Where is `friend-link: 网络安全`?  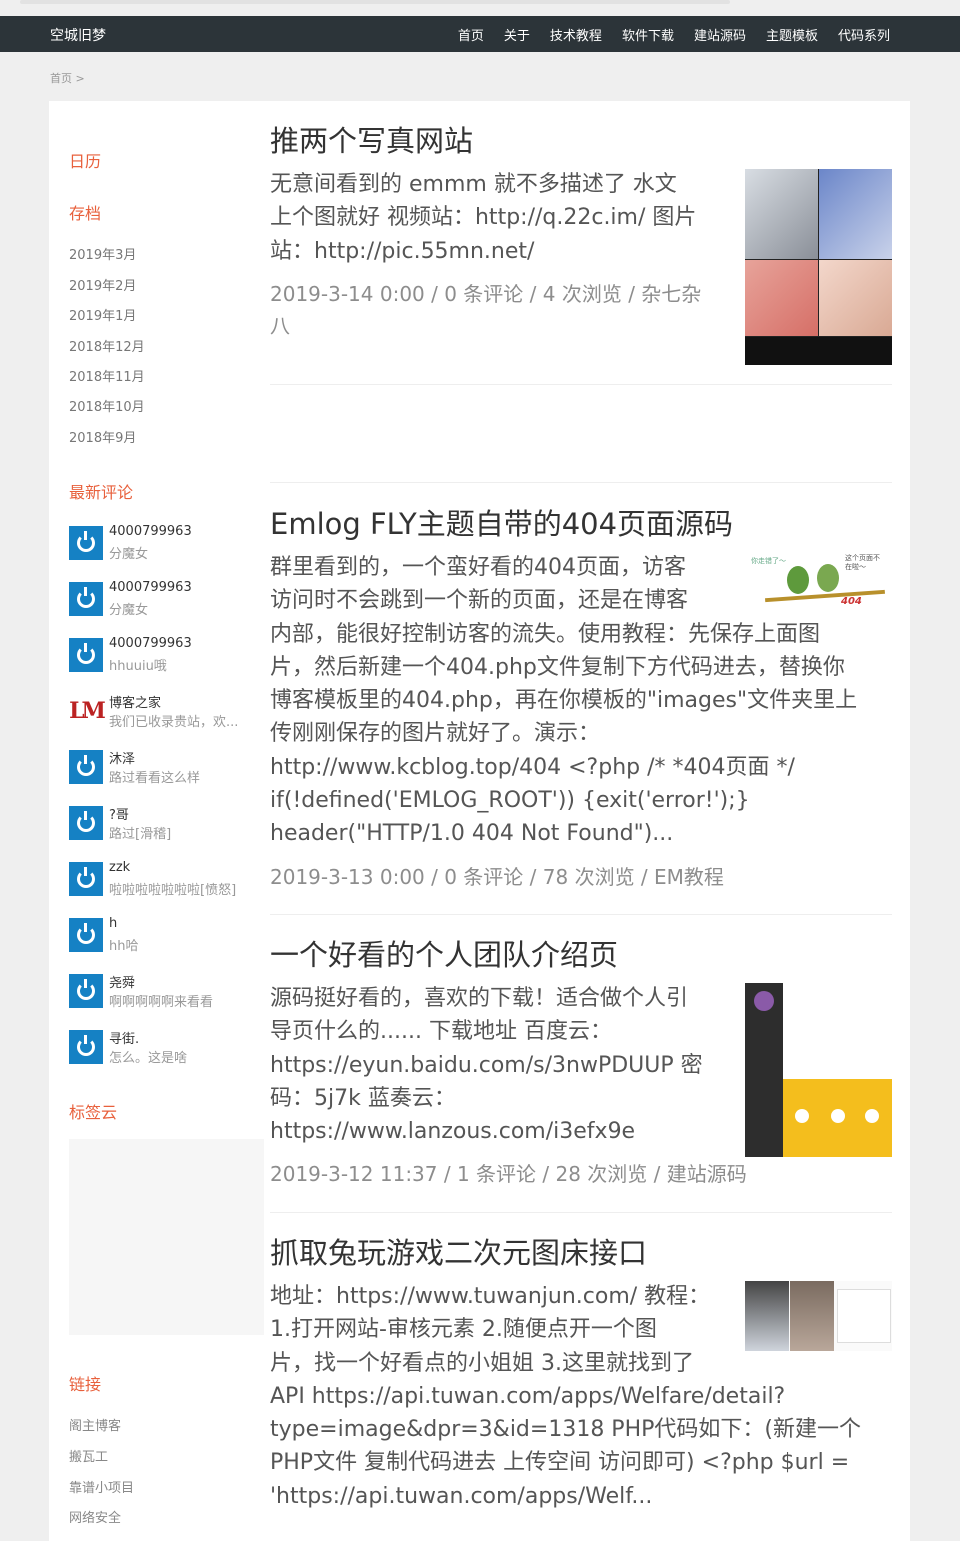
friend-link: 网络安全 is located at coordinates (95, 1516).